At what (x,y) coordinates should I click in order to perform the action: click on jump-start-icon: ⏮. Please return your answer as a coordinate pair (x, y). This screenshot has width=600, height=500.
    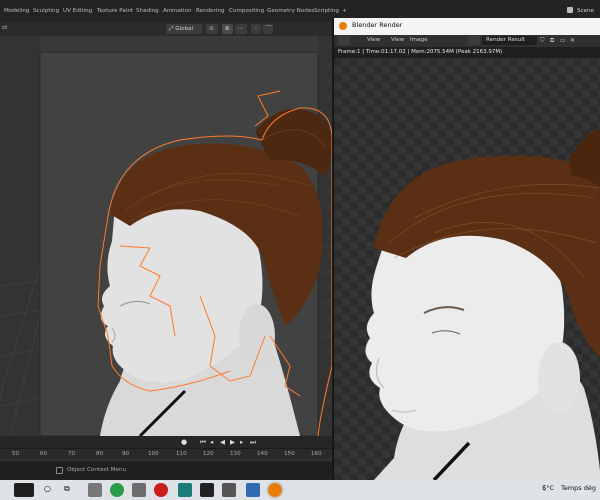
    Looking at the image, I should click on (203, 442).